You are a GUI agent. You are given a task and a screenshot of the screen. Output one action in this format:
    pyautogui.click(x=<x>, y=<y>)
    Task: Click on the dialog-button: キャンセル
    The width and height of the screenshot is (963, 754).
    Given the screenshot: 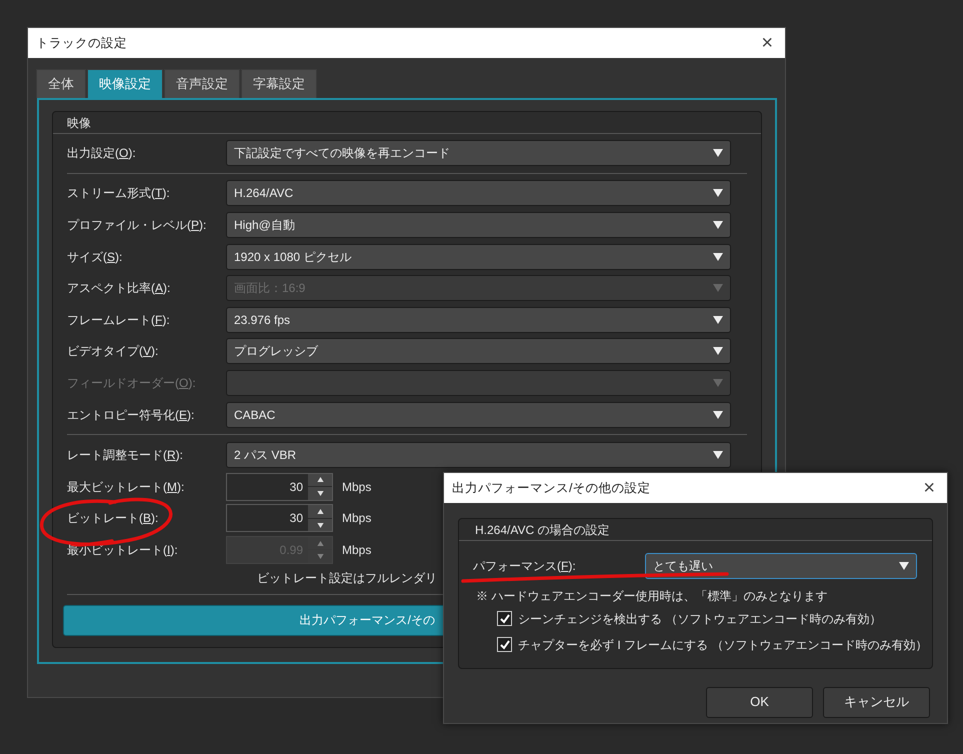 What is the action you would take?
    pyautogui.click(x=876, y=702)
    